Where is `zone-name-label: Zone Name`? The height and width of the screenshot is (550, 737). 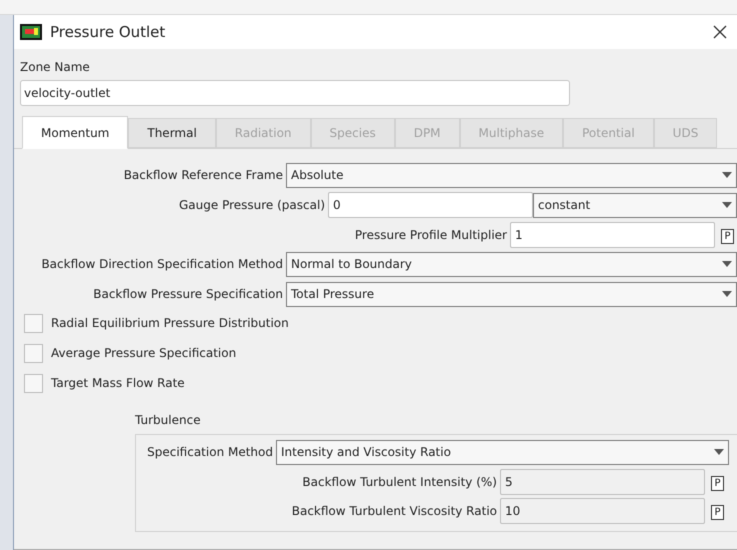
zone-name-label: Zone Name is located at coordinates (55, 67).